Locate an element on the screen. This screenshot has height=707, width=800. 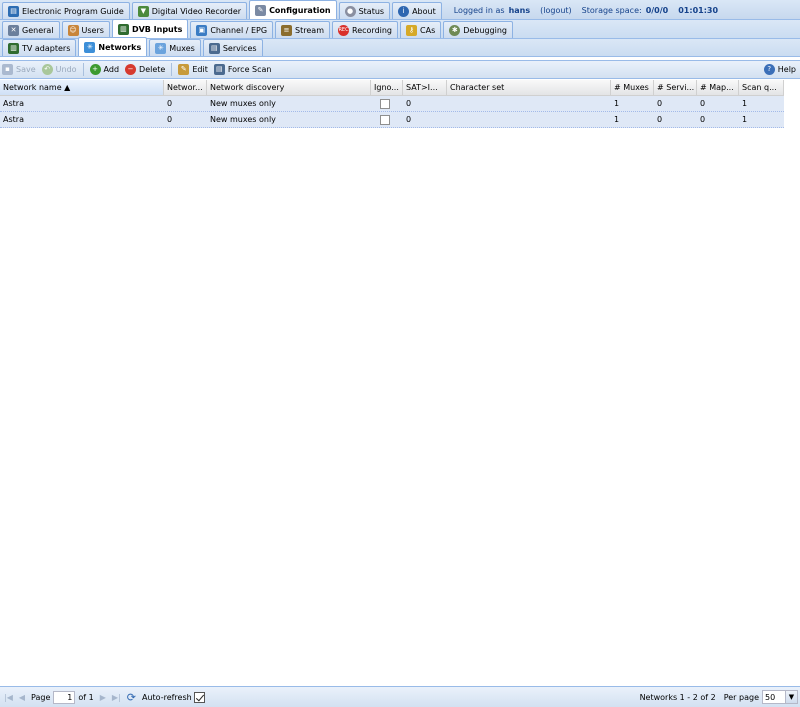
tab-label: Debugging is located at coordinates (485, 30).